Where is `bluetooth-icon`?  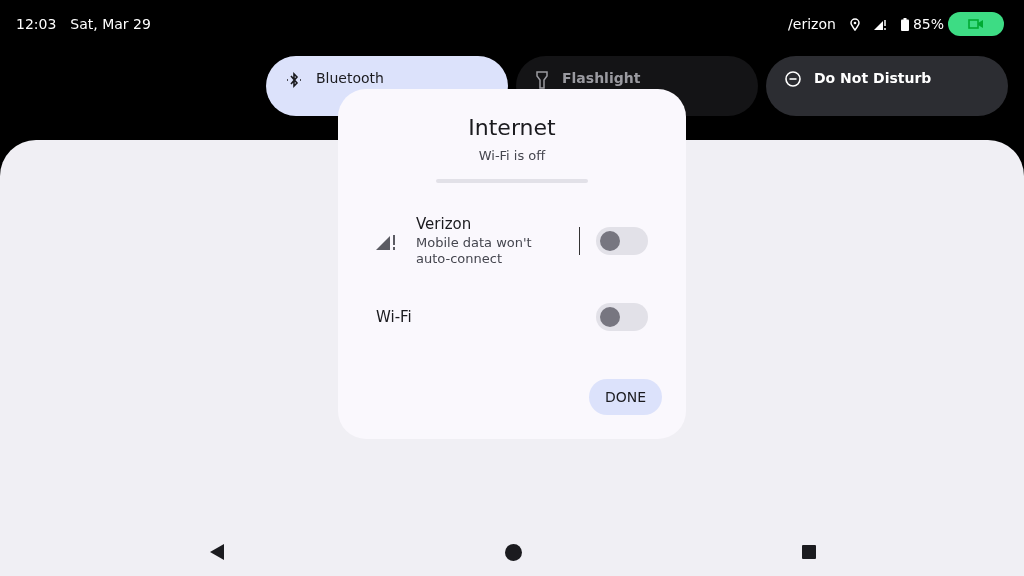 bluetooth-icon is located at coordinates (294, 80).